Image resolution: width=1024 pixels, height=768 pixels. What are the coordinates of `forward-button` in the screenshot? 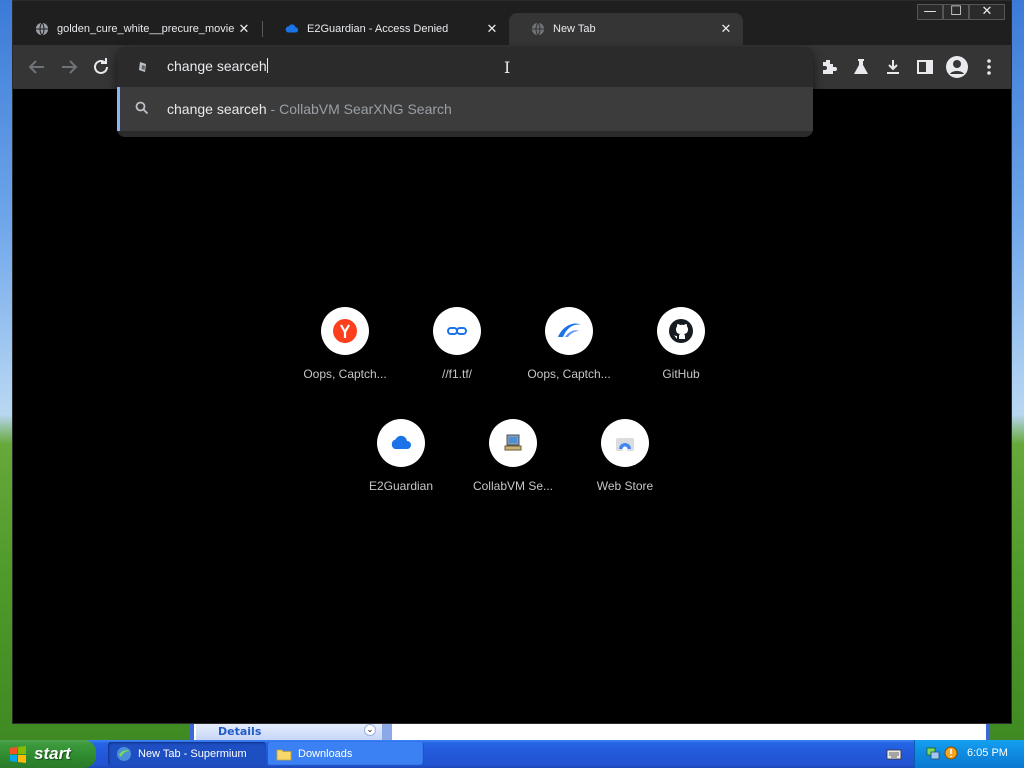 It's located at (69, 67).